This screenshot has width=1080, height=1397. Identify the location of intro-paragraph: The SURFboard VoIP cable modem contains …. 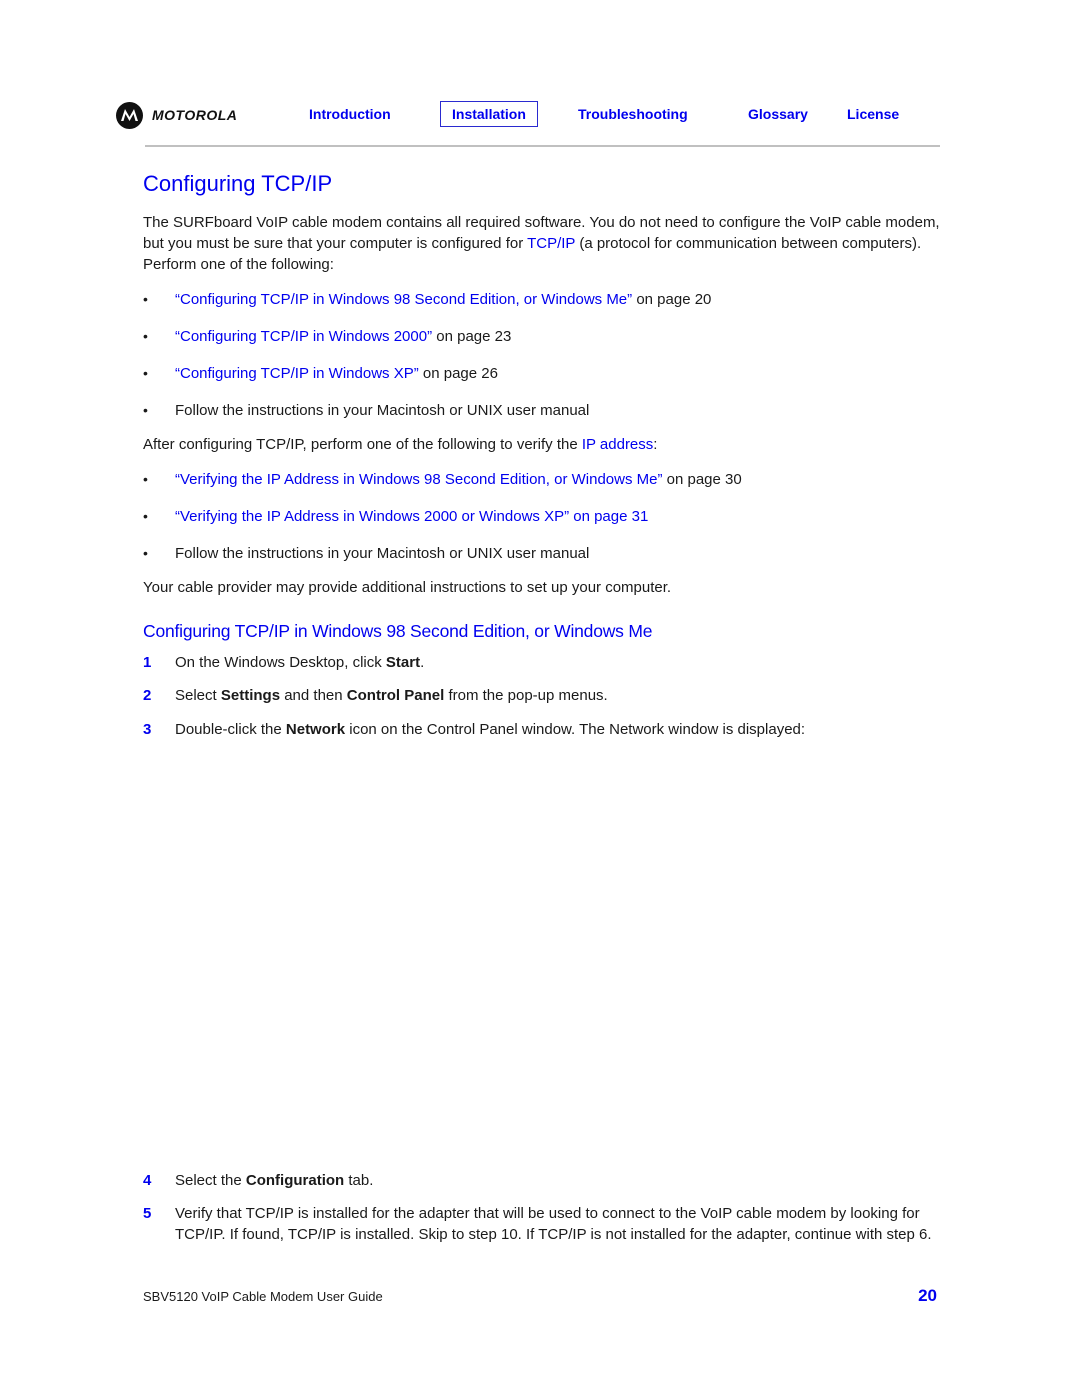
(543, 243).